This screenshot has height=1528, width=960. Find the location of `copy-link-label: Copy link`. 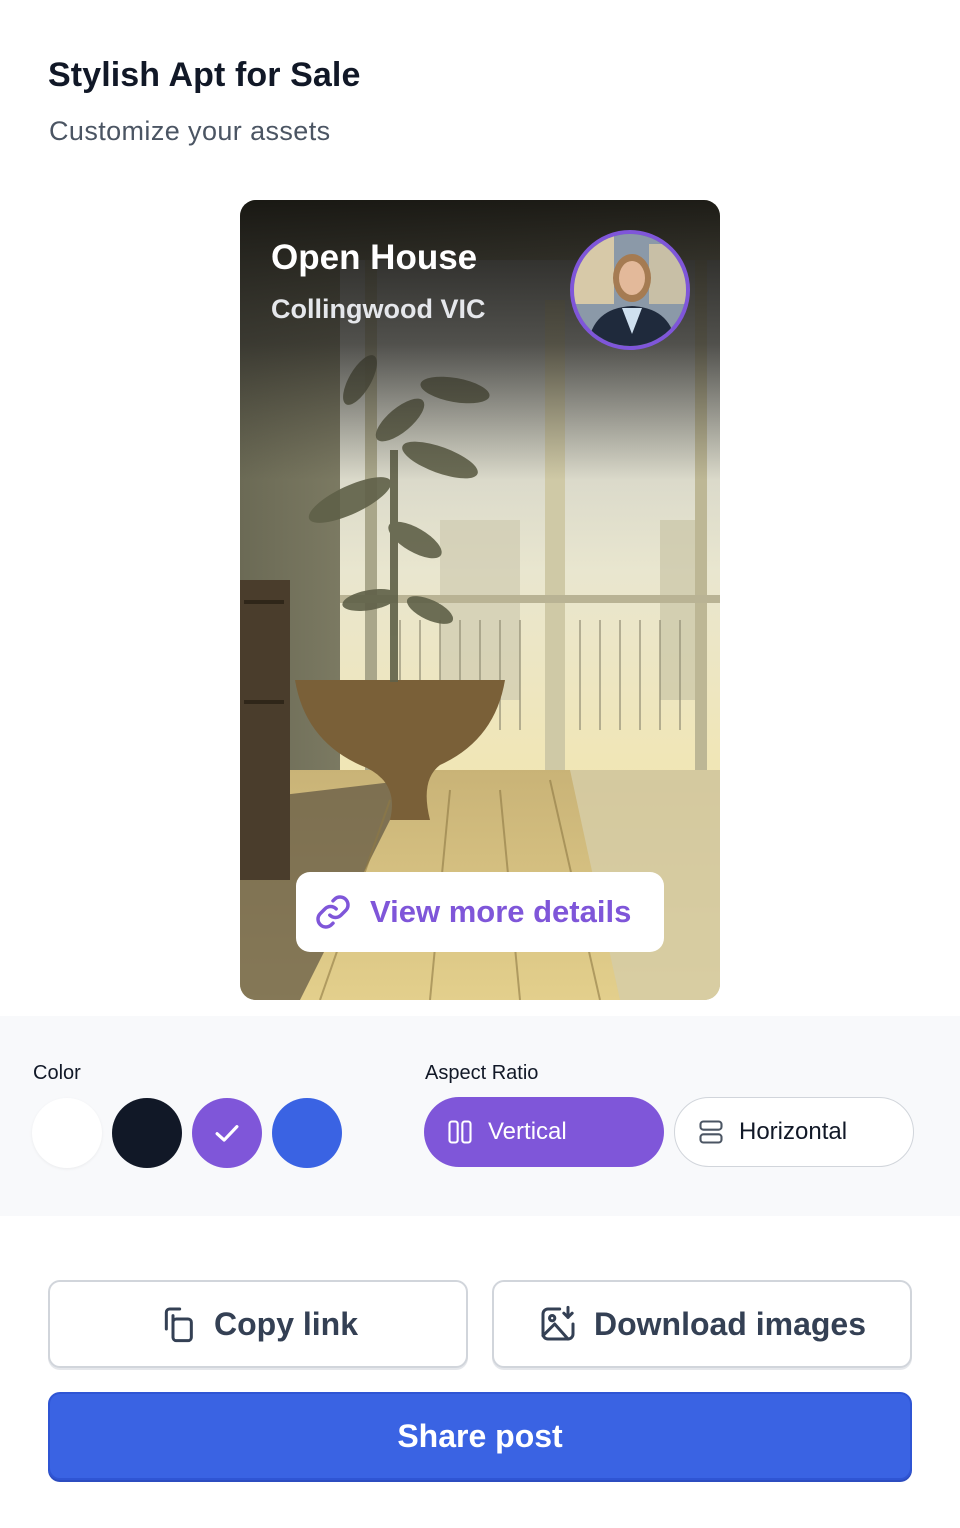

copy-link-label: Copy link is located at coordinates (285, 1323).